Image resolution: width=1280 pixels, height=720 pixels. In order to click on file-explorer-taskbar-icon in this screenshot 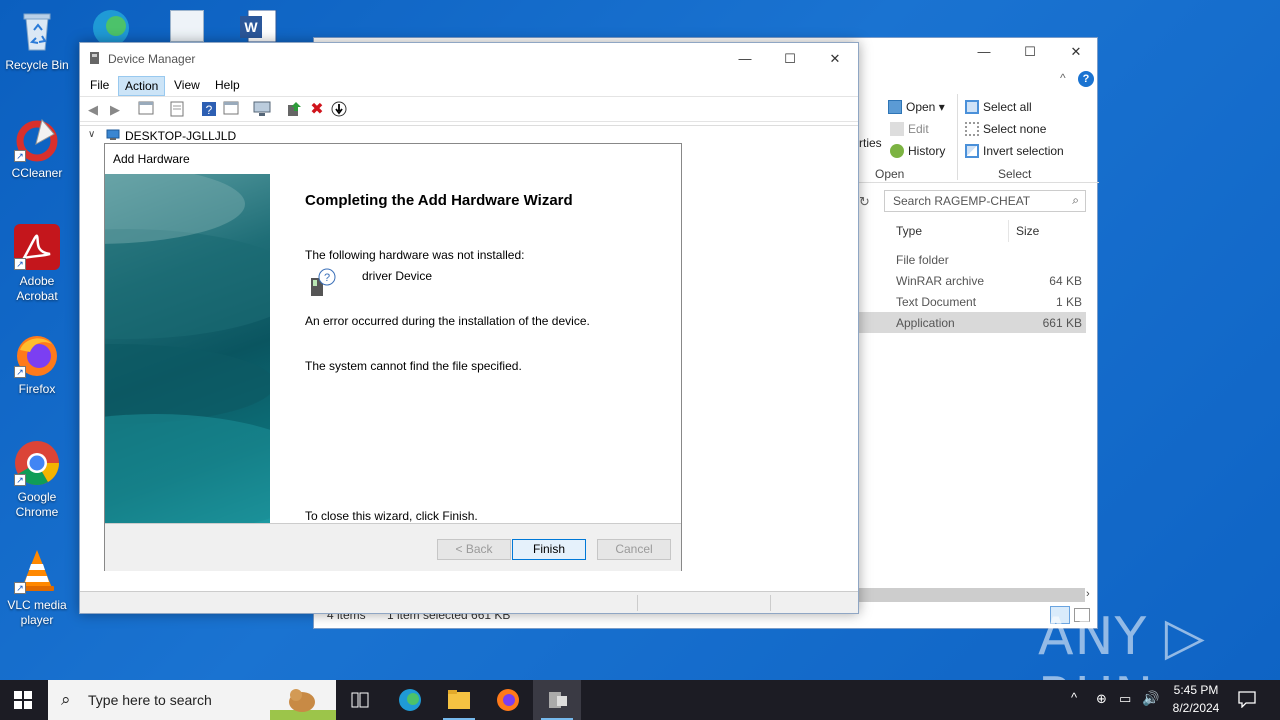, I will do `click(459, 700)`.